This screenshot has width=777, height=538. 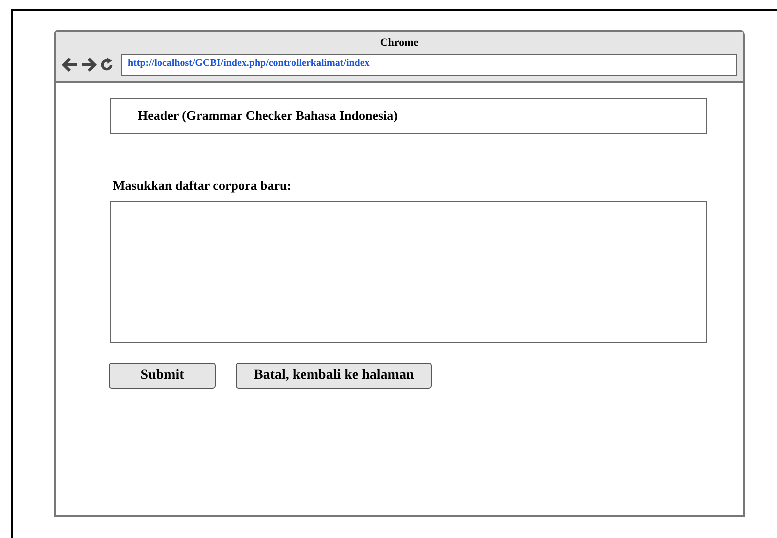 What do you see at coordinates (334, 376) in the screenshot?
I see `cancel-button: Batal, kembali ke halaman` at bounding box center [334, 376].